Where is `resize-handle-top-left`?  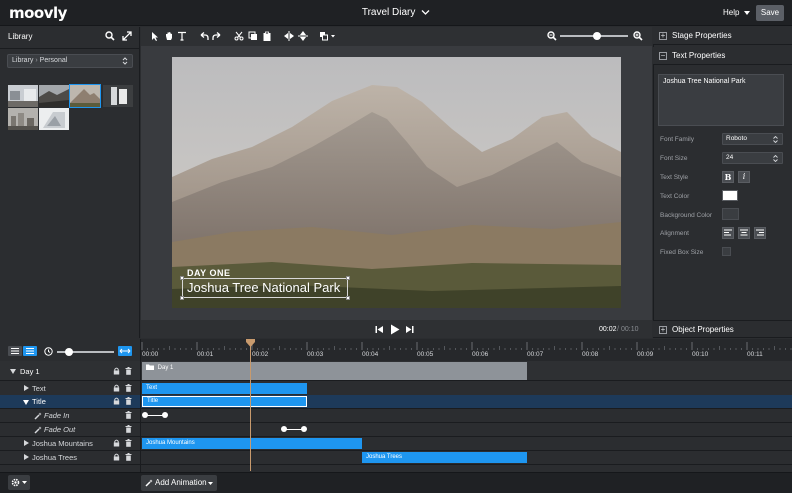
resize-handle-top-left is located at coordinates (182, 278).